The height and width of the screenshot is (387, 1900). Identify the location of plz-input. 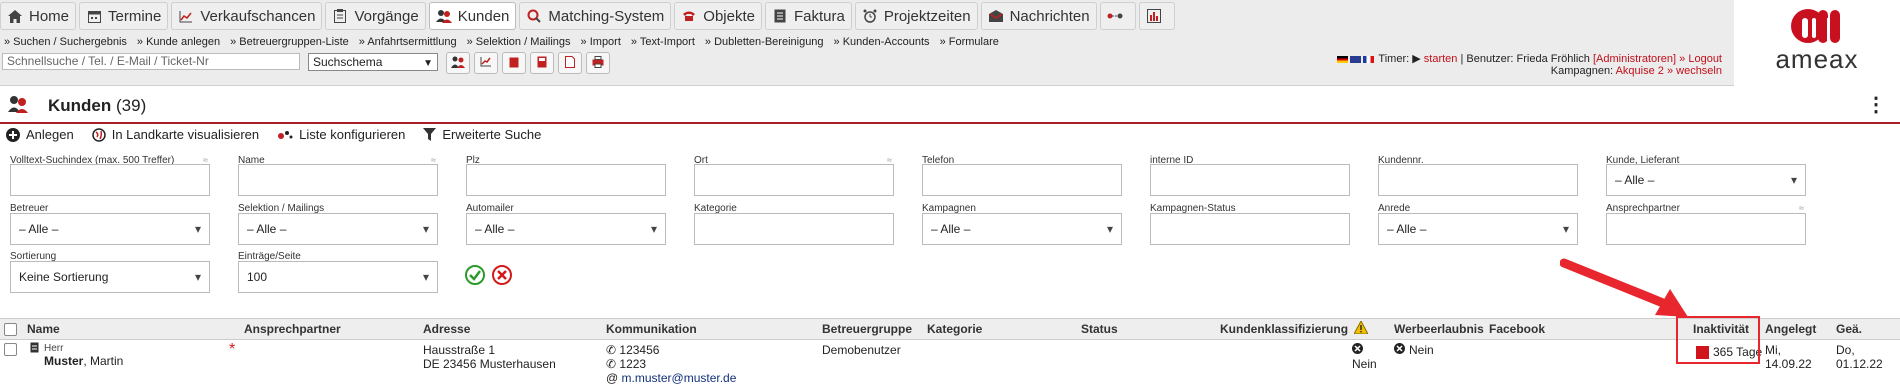
(566, 180).